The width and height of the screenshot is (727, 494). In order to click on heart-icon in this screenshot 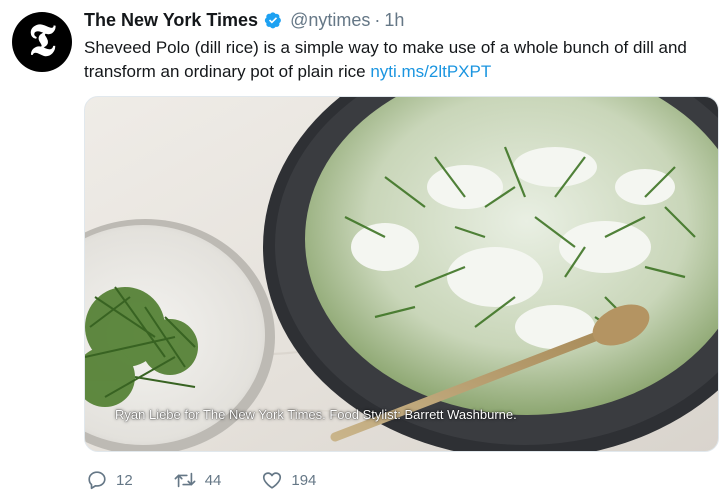, I will do `click(272, 480)`.